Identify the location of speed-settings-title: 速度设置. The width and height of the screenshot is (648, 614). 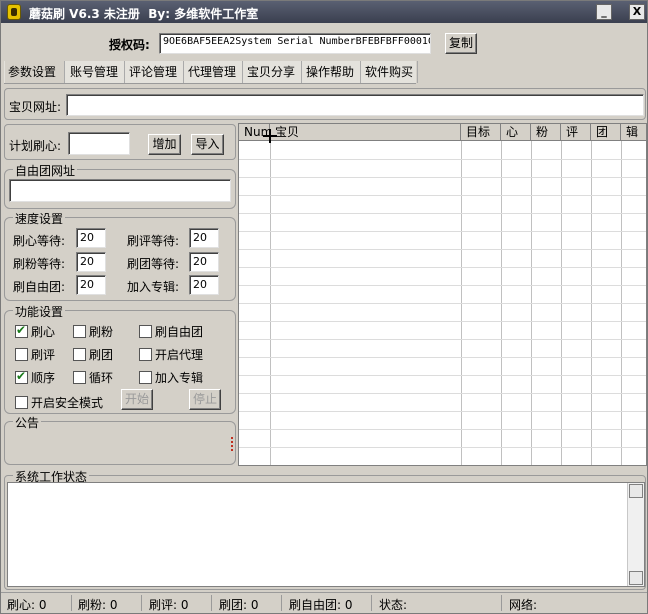
(39, 218).